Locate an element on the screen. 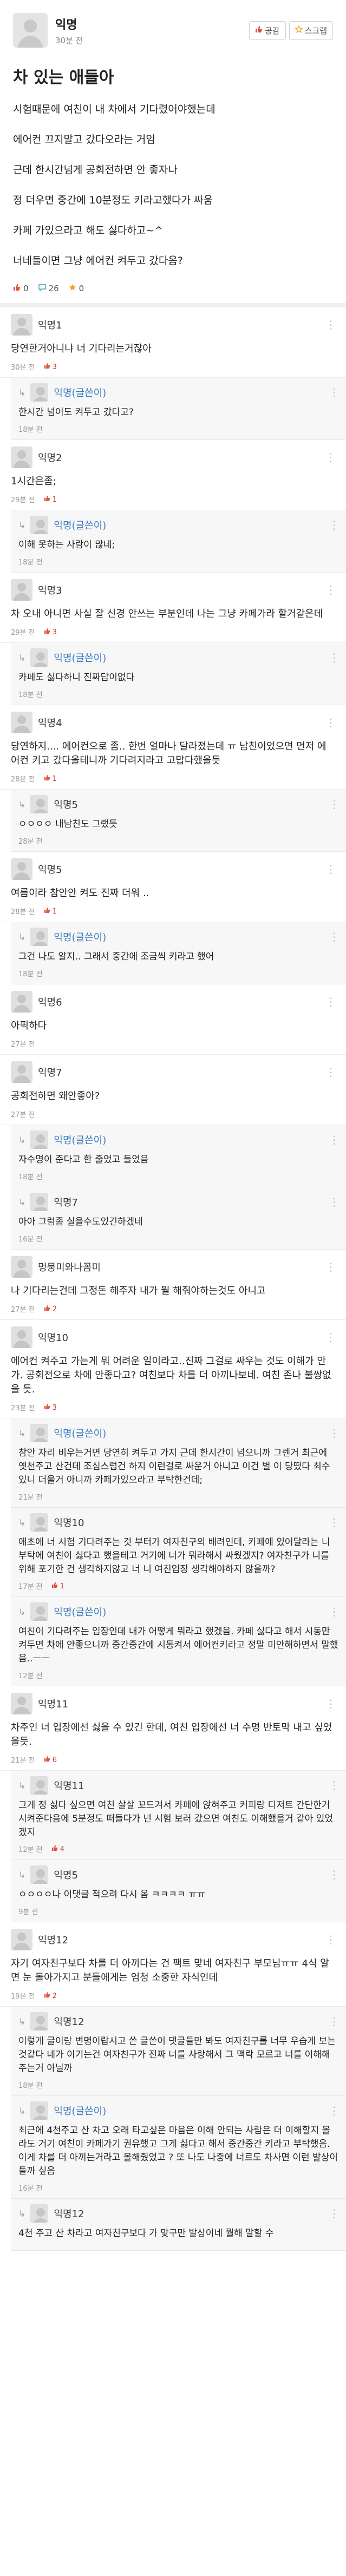 This screenshot has height=2576, width=346. reply-item: ↳ 익명(글쓴이) ⋮ 카페도 싫다하니 진짜답이없다 18분 전 is located at coordinates (178, 674).